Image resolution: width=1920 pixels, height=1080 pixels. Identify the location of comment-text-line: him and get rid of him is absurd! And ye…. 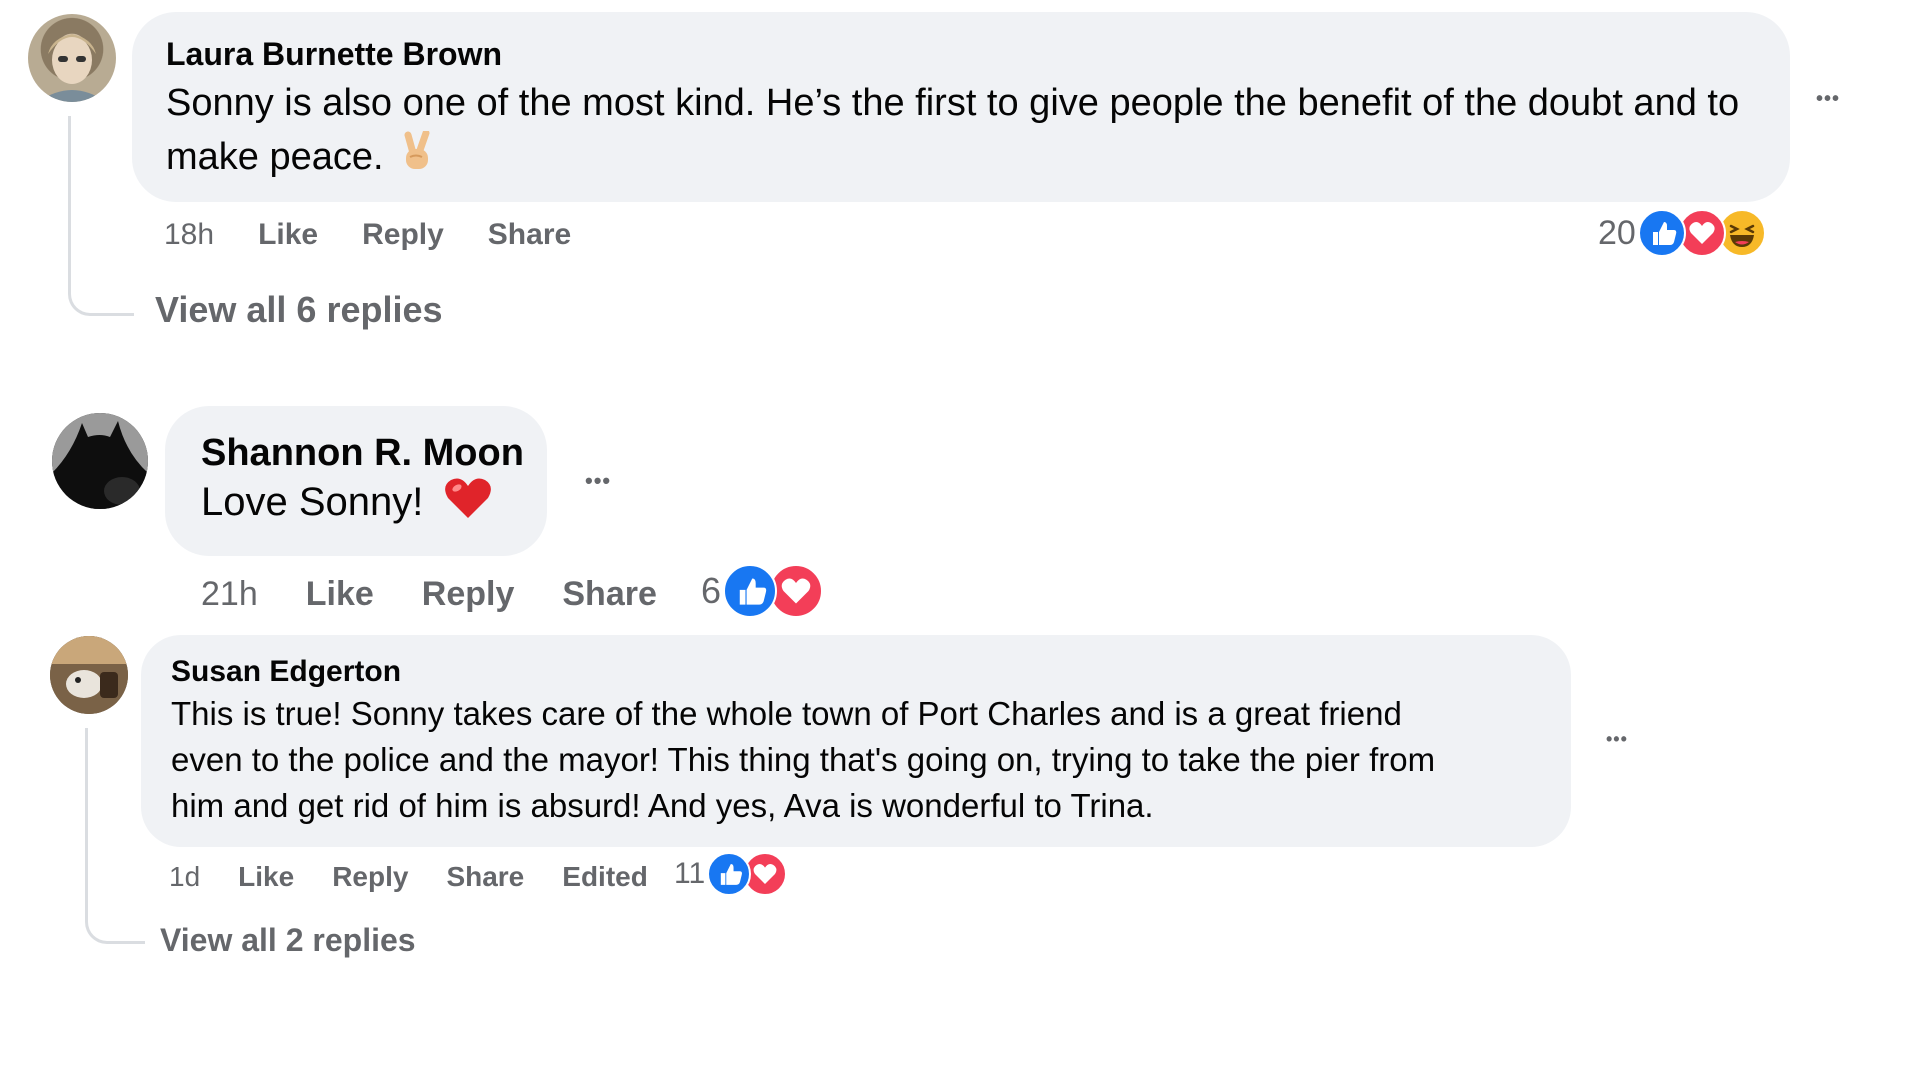
(662, 805).